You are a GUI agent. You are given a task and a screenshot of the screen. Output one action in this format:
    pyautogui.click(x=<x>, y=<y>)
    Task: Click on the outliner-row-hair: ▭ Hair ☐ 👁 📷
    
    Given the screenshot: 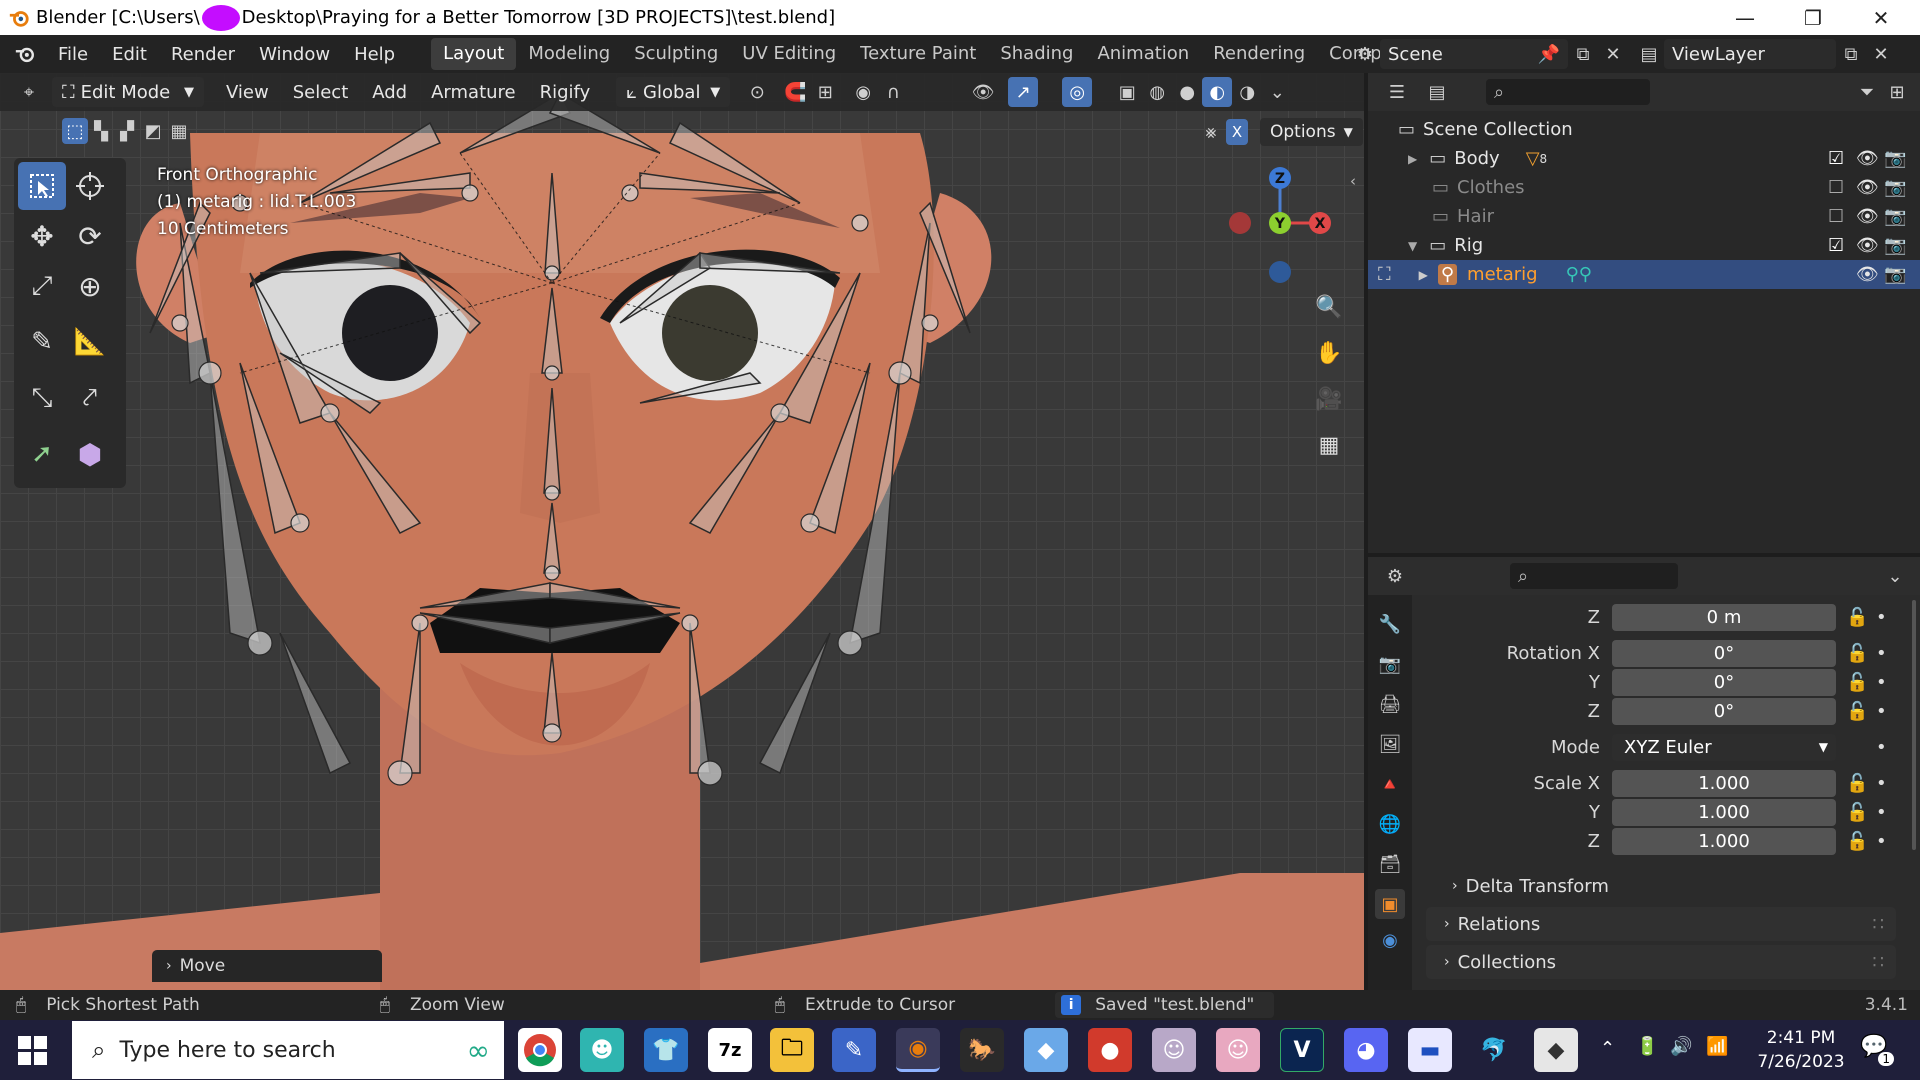 What is the action you would take?
    pyautogui.click(x=1644, y=216)
    